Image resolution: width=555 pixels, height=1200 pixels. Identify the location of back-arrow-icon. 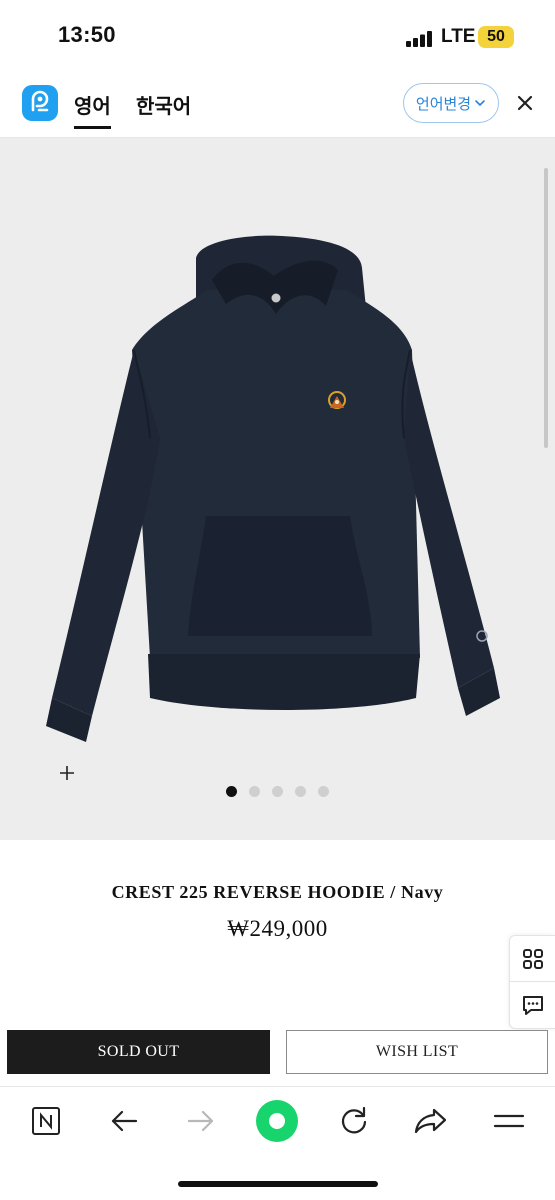
(124, 1121).